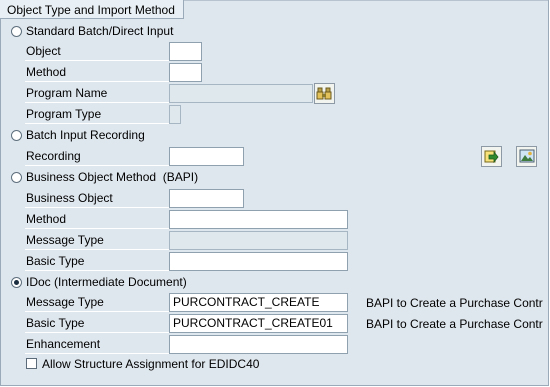 Image resolution: width=550 pixels, height=387 pixels. I want to click on radio-batch-input-recording: Batch Input Recording, so click(78, 135).